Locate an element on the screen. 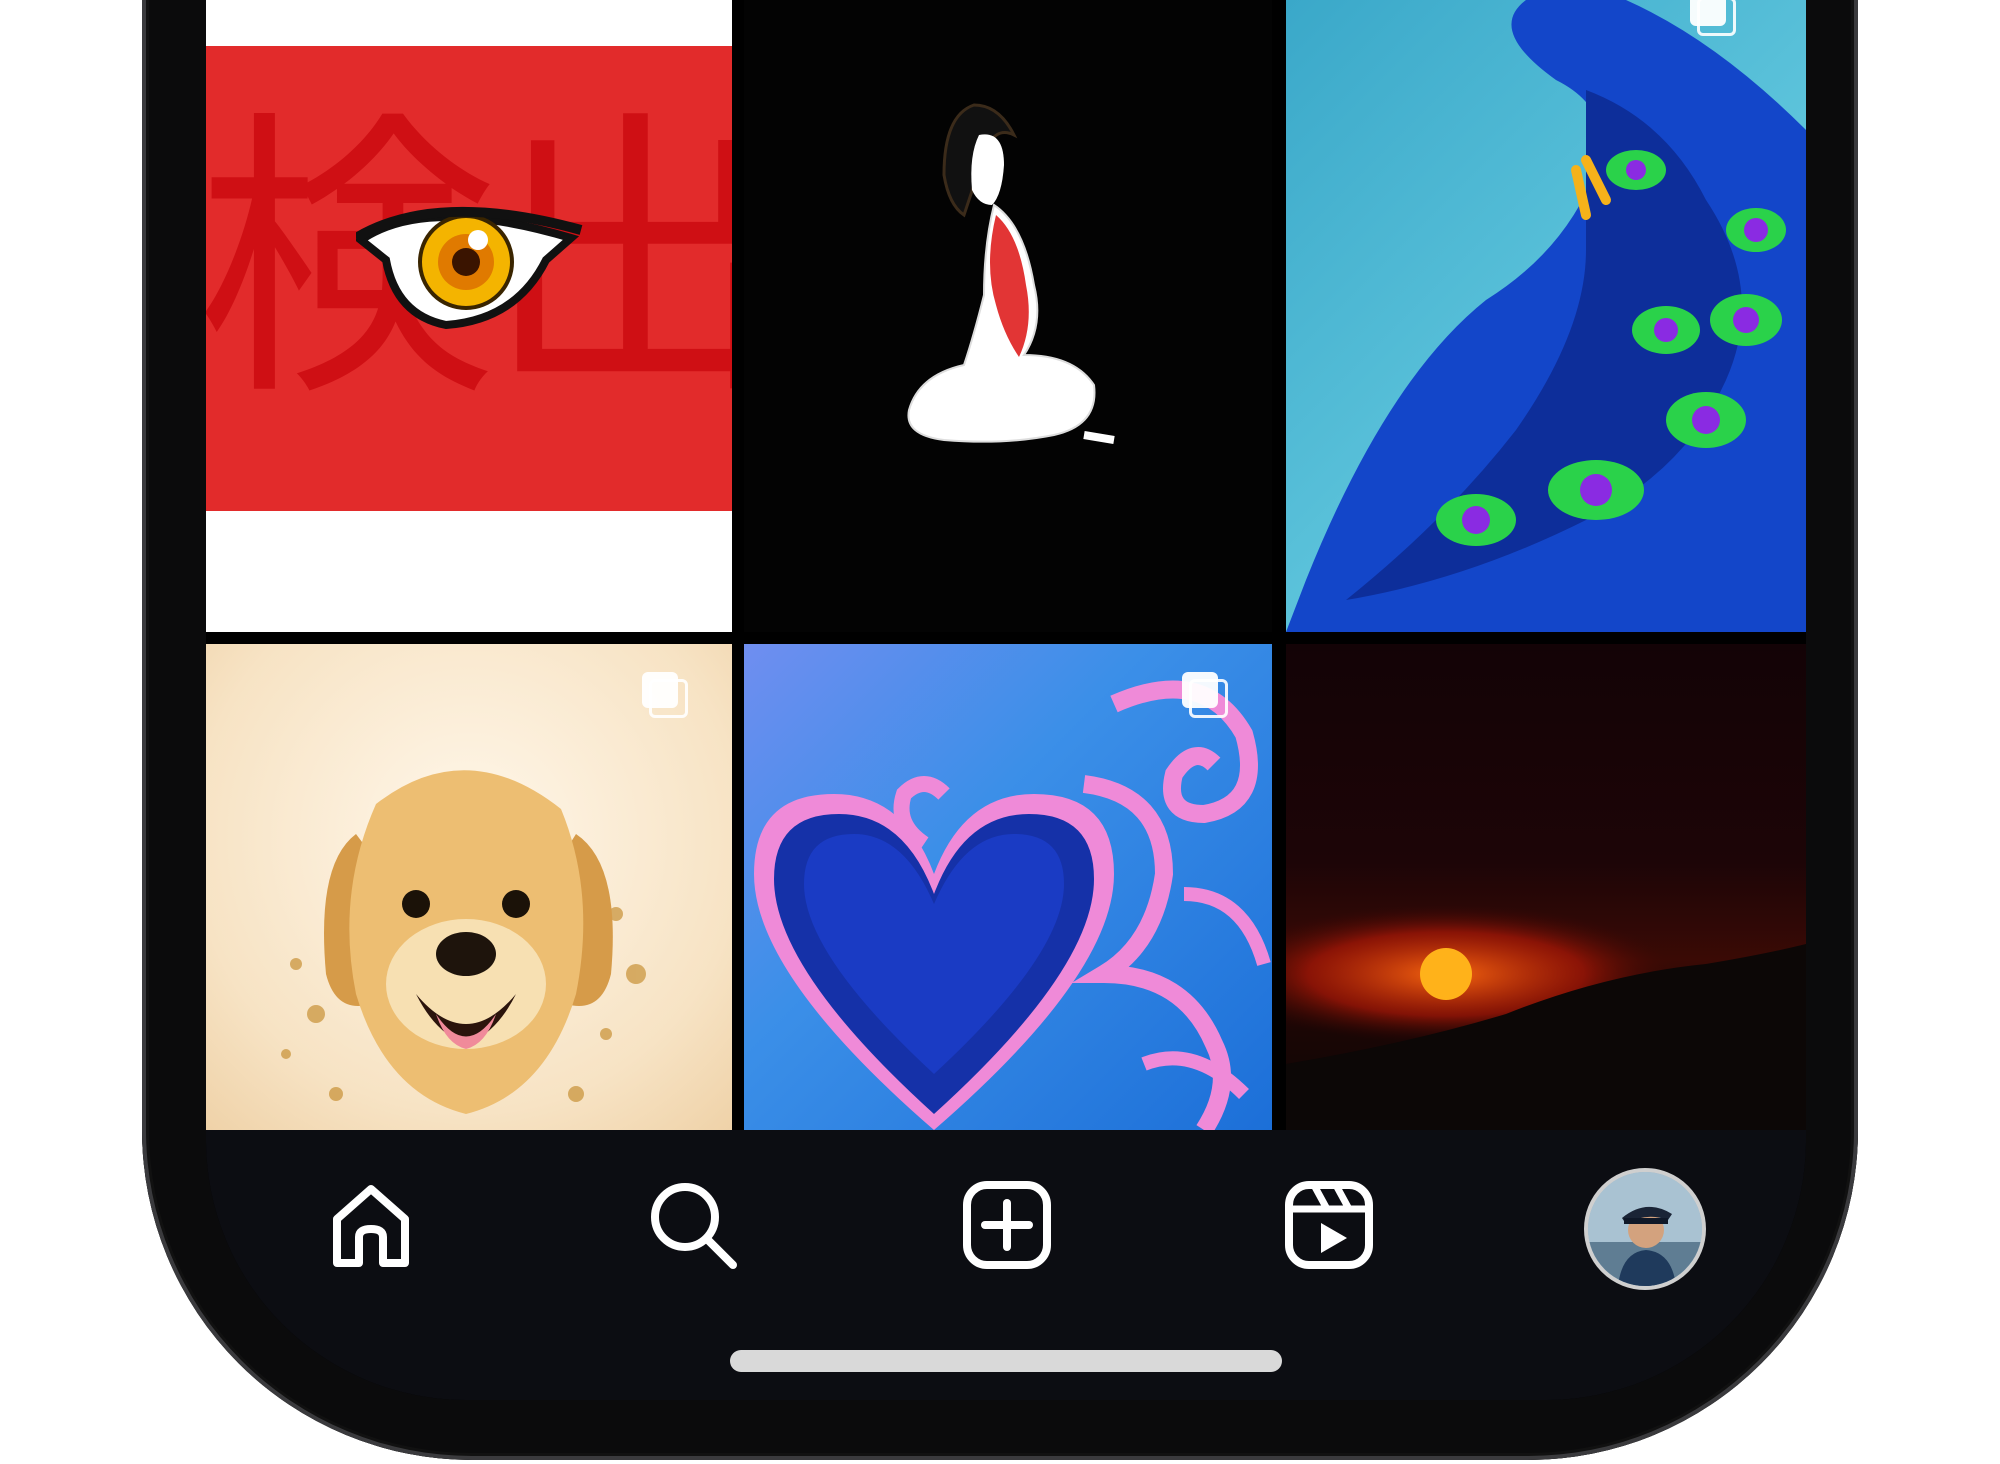 This screenshot has height=1464, width=2000. eye-illustration is located at coordinates (469, 268).